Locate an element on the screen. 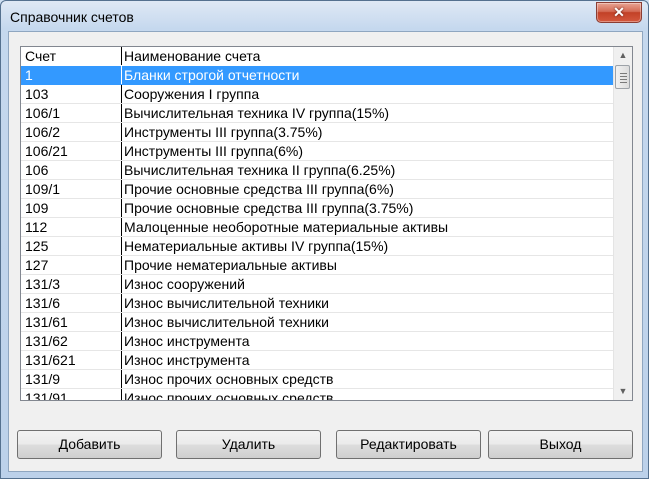 Image resolution: width=649 pixels, height=479 pixels. account-code: 106/21 is located at coordinates (71, 151).